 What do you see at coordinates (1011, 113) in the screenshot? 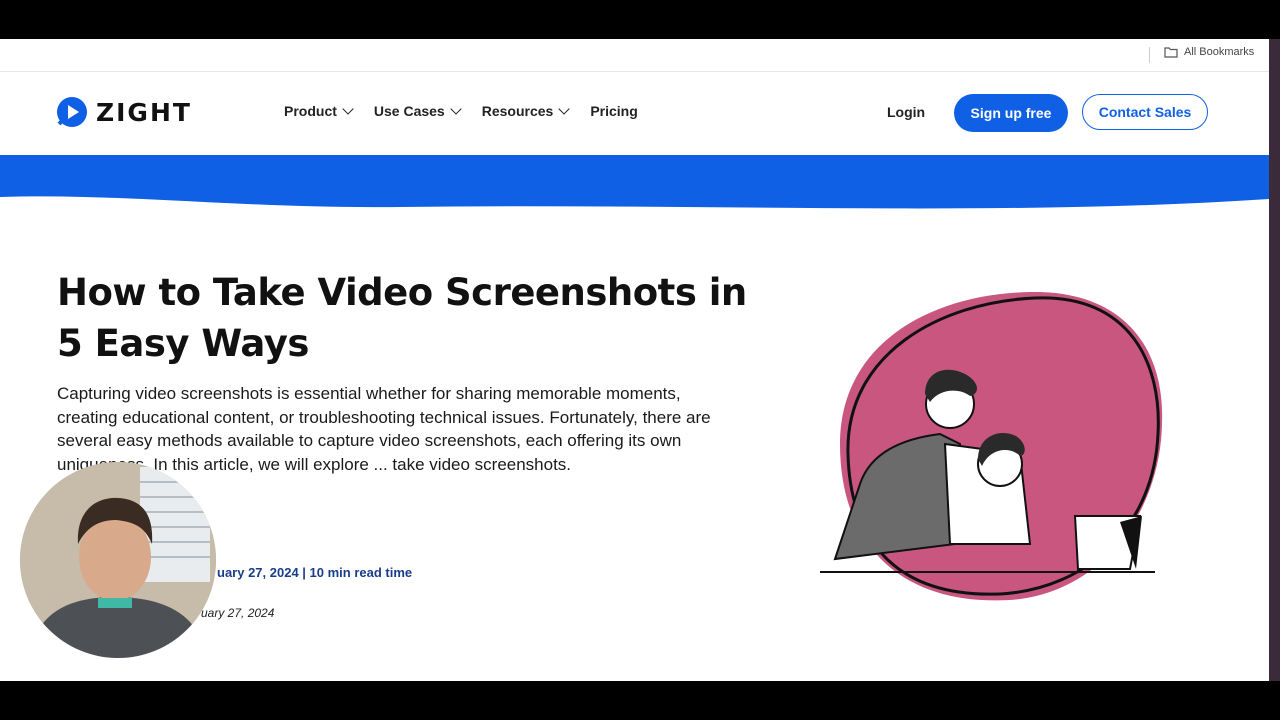
I see `sign-up-button: Sign up free` at bounding box center [1011, 113].